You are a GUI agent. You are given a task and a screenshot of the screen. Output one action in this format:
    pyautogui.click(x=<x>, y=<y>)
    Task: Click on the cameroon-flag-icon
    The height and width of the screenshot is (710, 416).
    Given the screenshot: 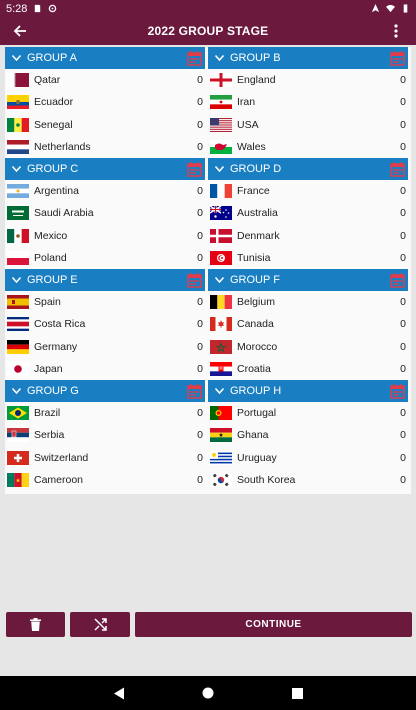 What is the action you would take?
    pyautogui.click(x=18, y=479)
    